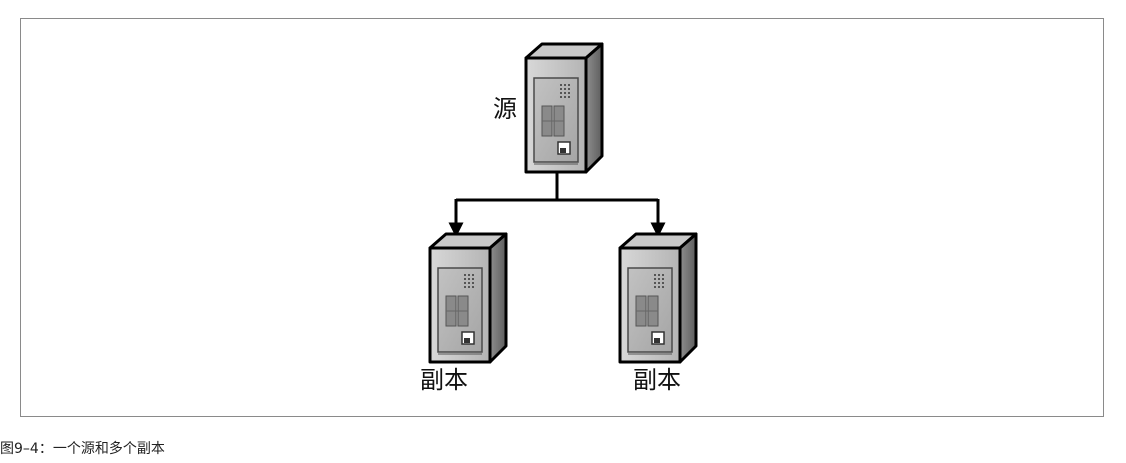  I want to click on source-label: 源, so click(505, 109).